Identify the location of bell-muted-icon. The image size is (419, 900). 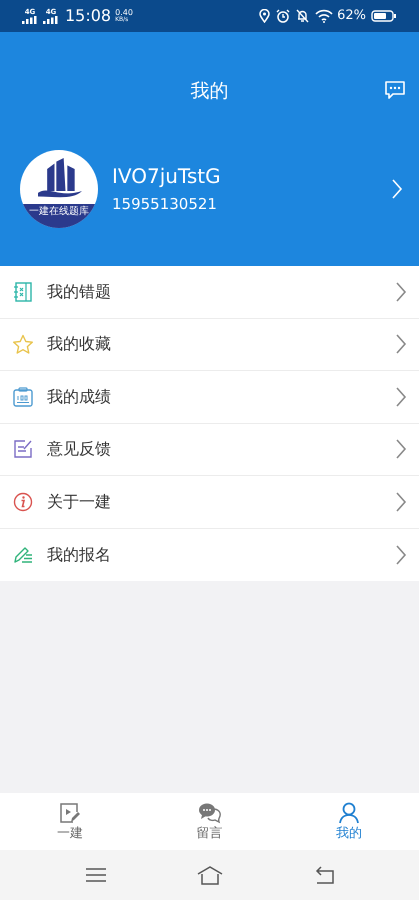
(303, 16).